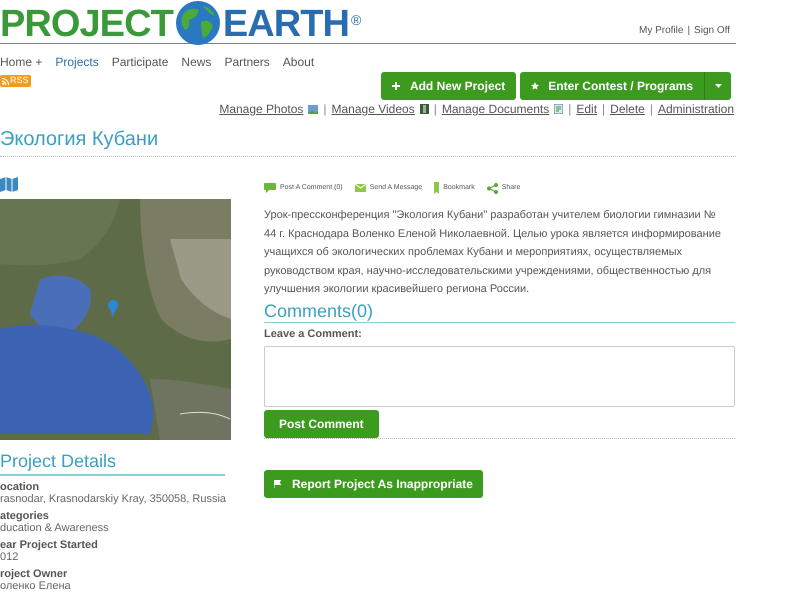 The image size is (800, 600). Describe the element at coordinates (718, 86) in the screenshot. I see `caret-icon` at that location.